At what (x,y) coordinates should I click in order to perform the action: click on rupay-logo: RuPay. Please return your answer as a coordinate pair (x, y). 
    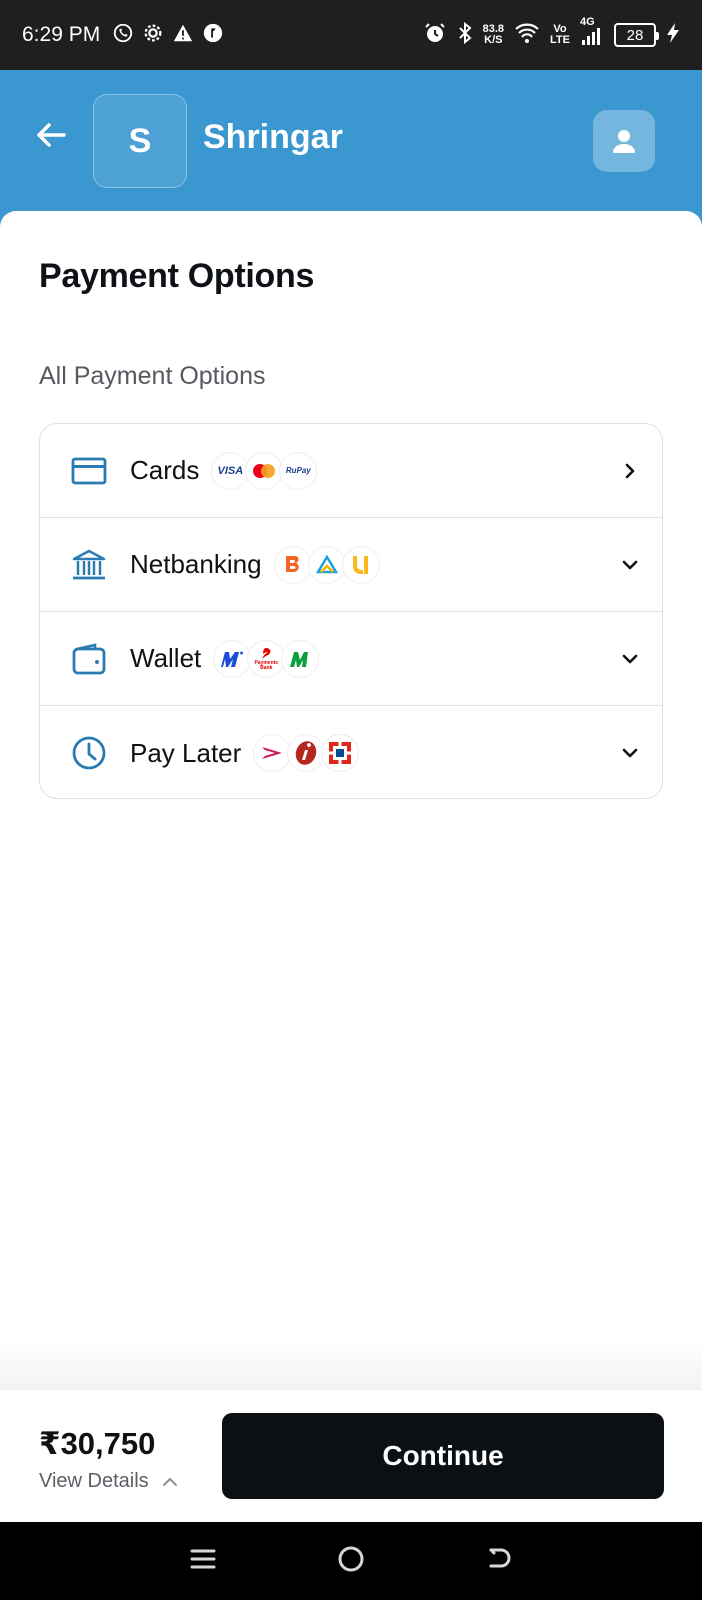
    Looking at the image, I should click on (298, 470).